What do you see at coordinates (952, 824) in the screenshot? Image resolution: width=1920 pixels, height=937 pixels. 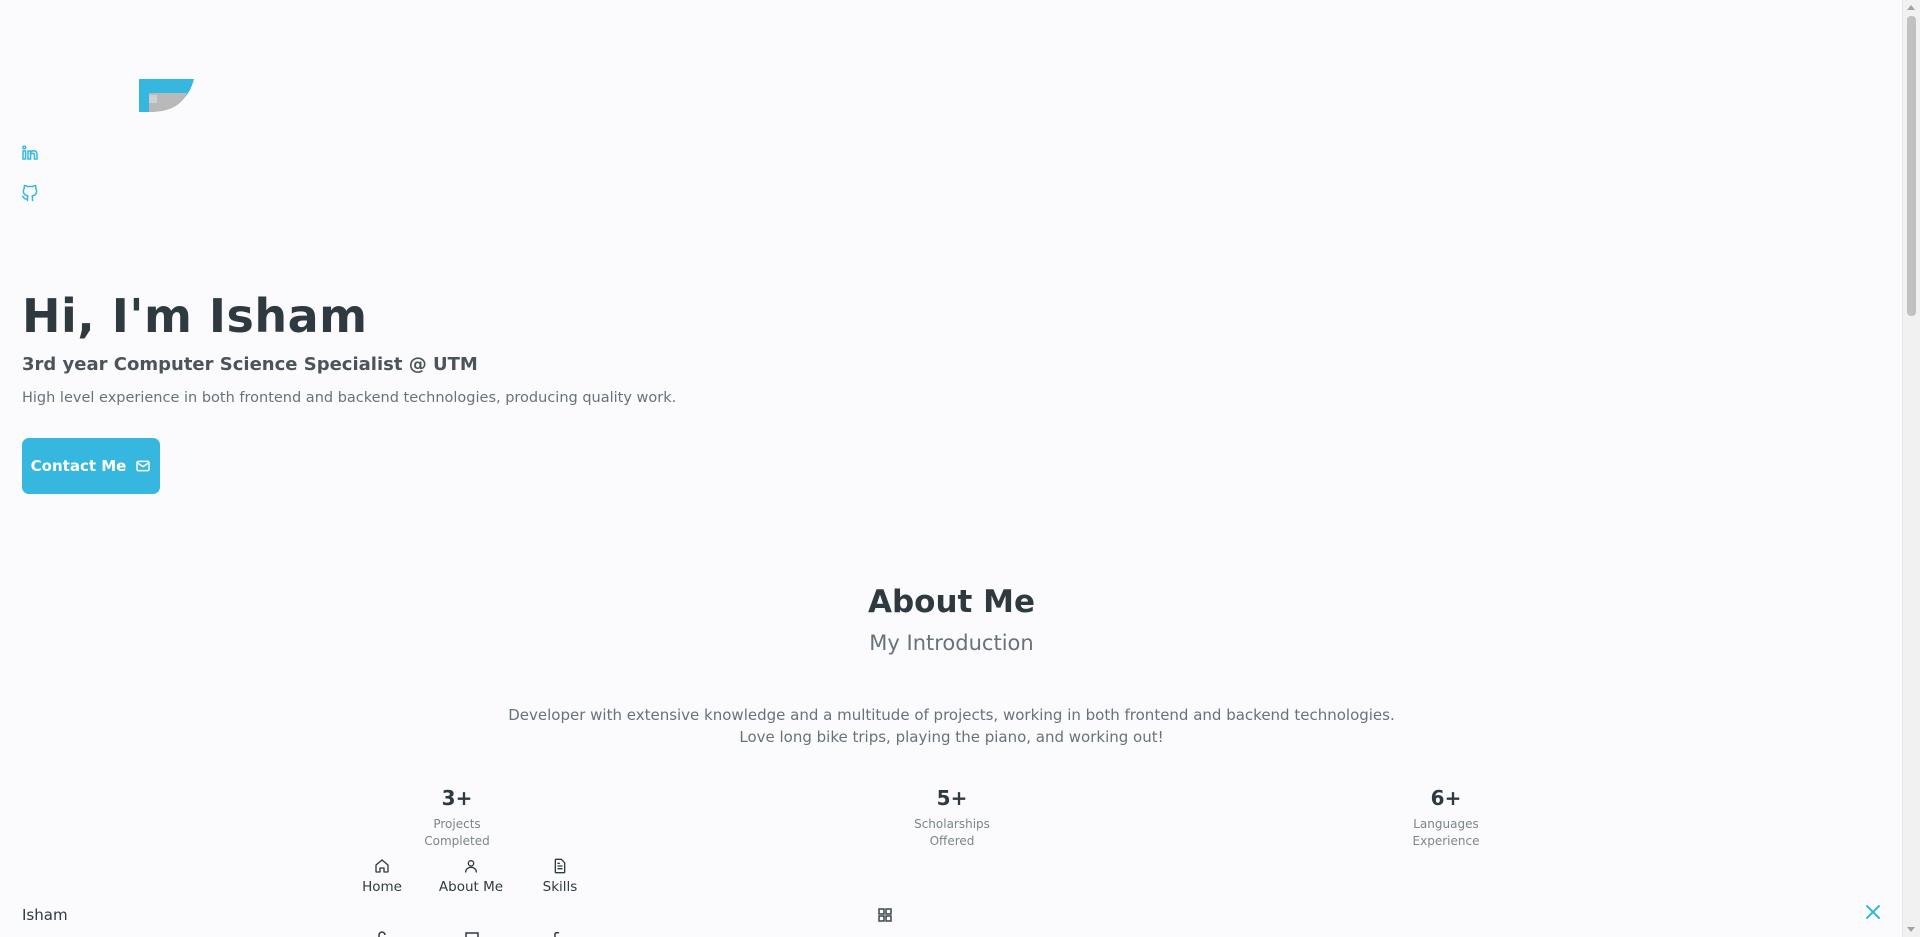 I see `stat-label-line: Scholarships` at bounding box center [952, 824].